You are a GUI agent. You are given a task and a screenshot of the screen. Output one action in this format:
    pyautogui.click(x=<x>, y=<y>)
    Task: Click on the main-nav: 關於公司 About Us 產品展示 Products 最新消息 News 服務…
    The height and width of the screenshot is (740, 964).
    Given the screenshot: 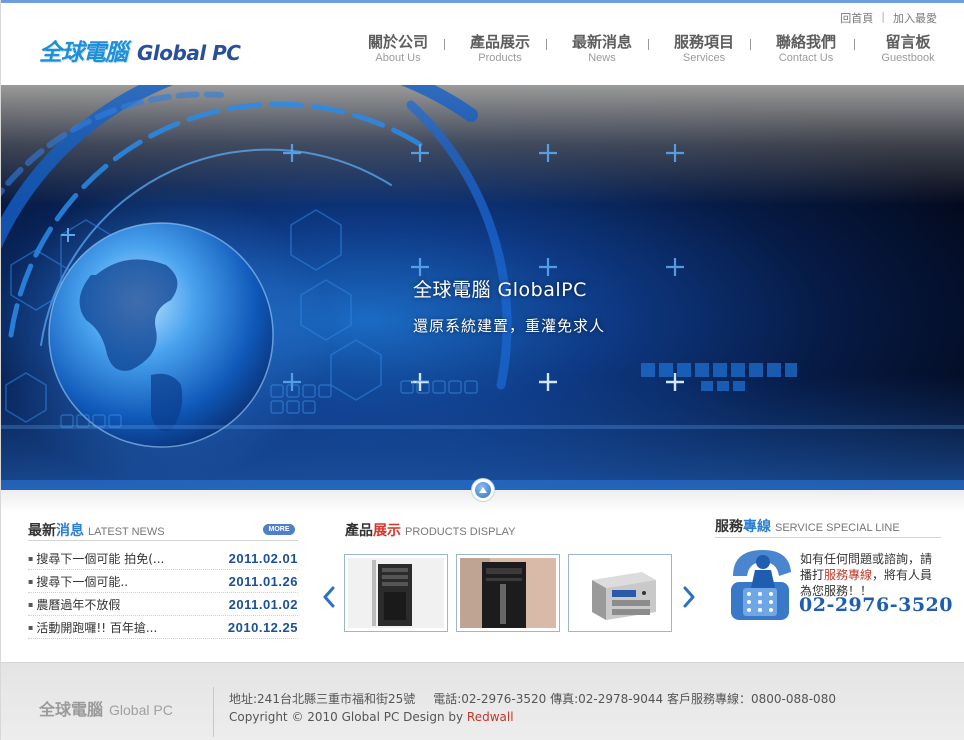 What is the action you would take?
    pyautogui.click(x=653, y=53)
    